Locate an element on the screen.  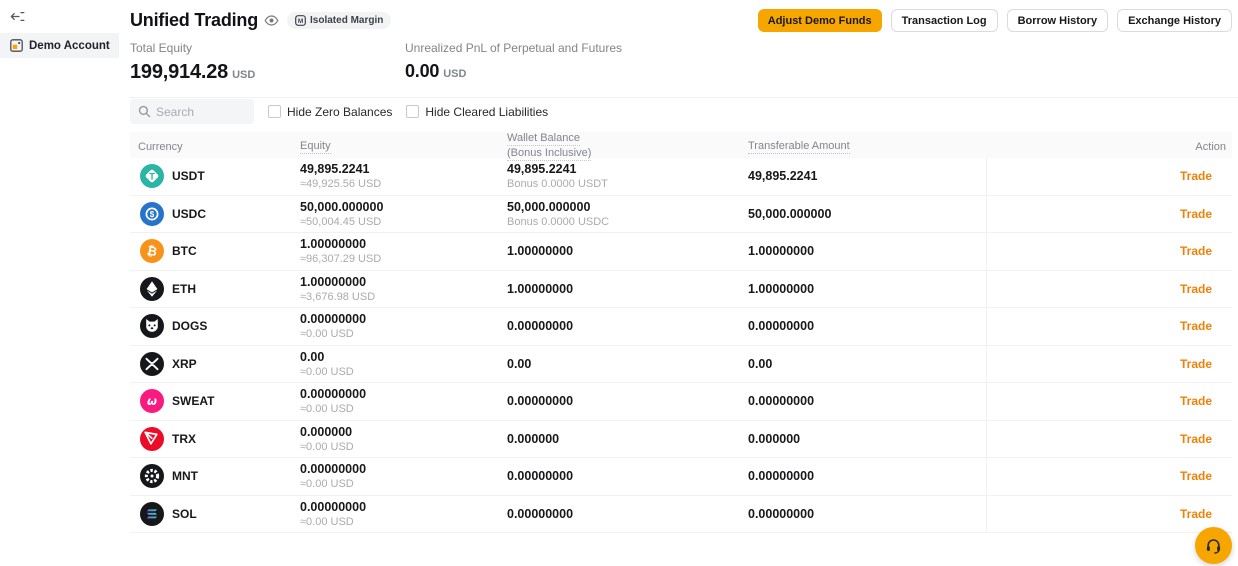
support-button is located at coordinates (1213, 545).